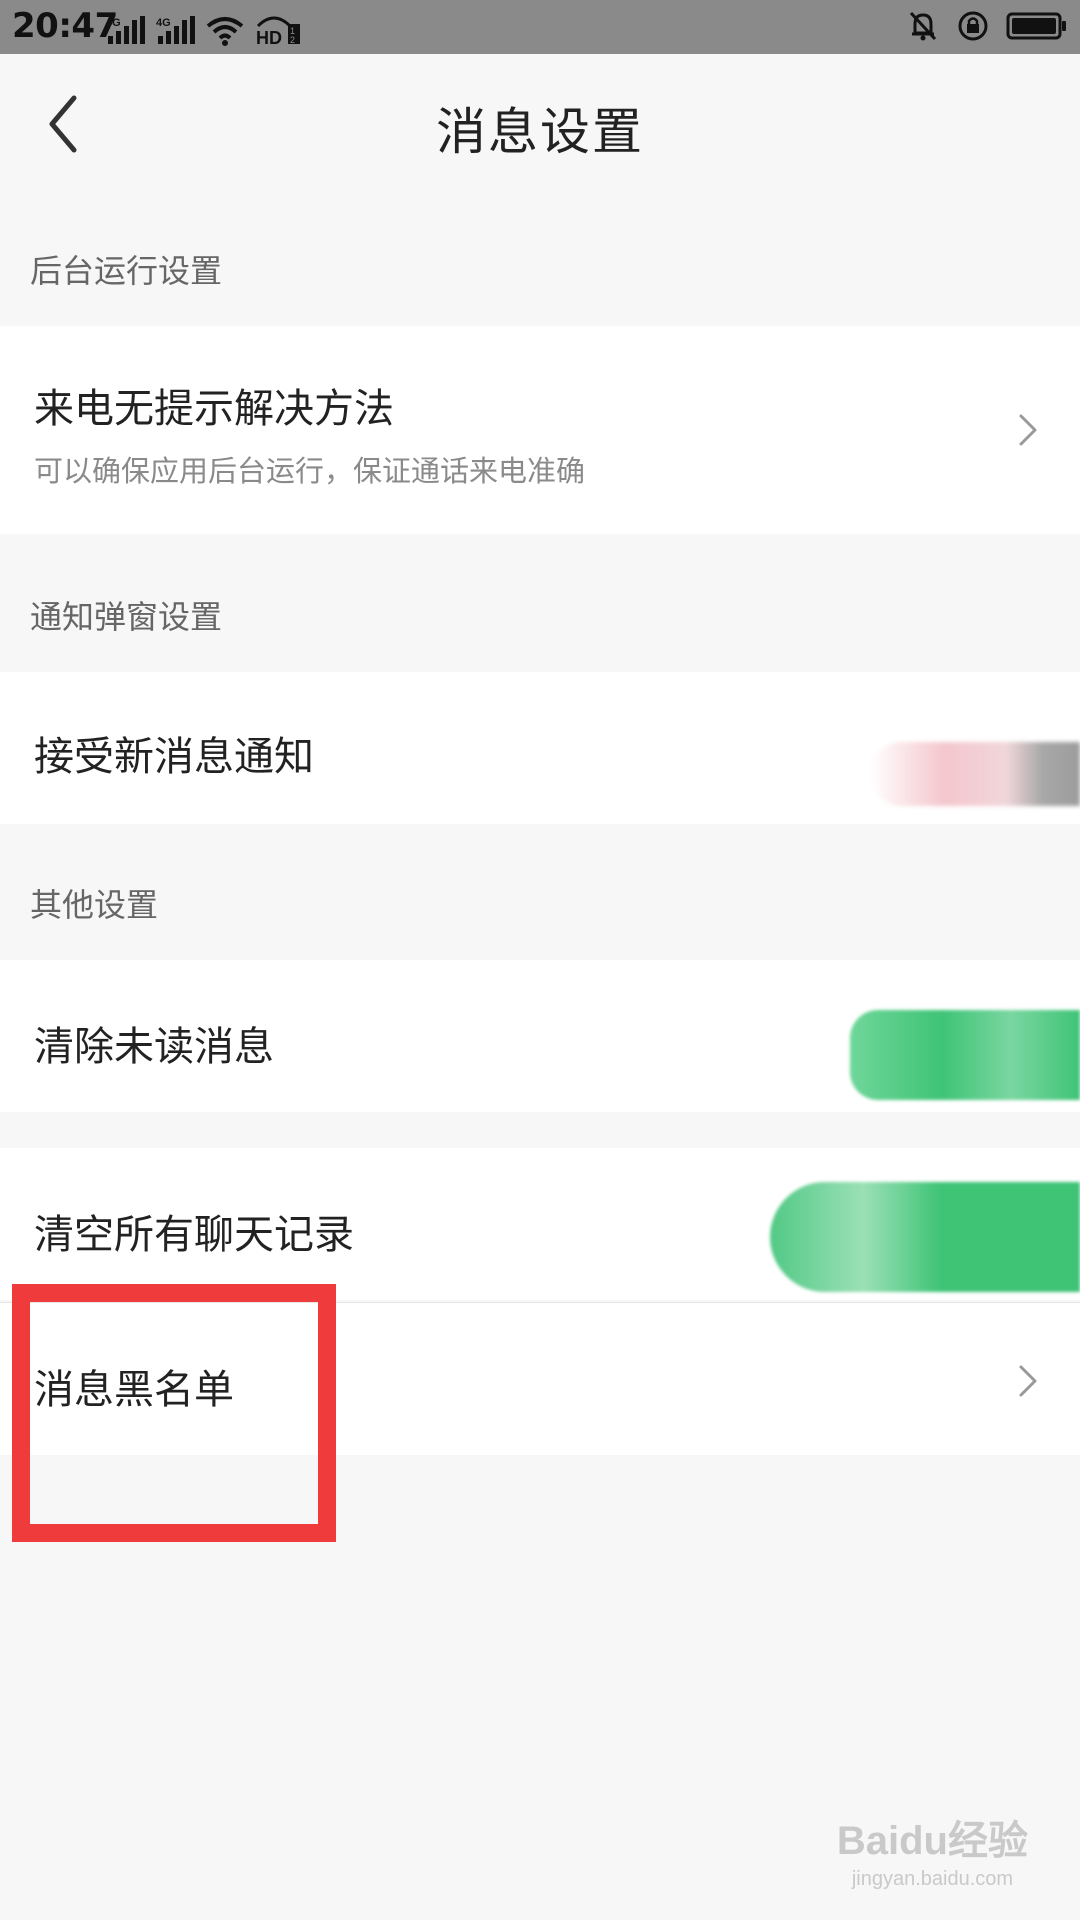 The width and height of the screenshot is (1080, 1920). I want to click on row-title: 清空所有聊天记录, so click(194, 1235).